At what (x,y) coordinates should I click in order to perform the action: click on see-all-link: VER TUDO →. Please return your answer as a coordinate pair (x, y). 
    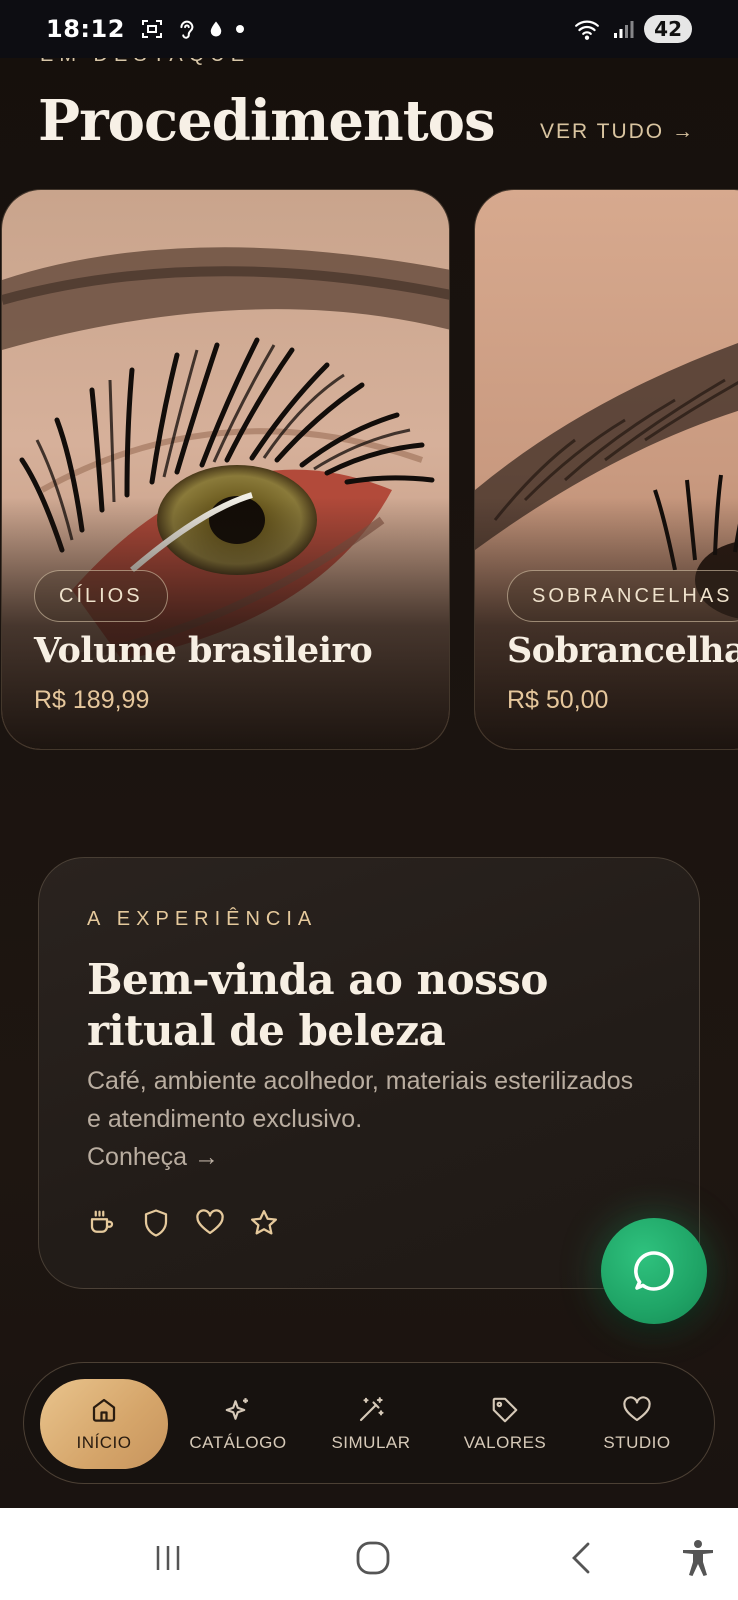
    Looking at the image, I should click on (617, 132).